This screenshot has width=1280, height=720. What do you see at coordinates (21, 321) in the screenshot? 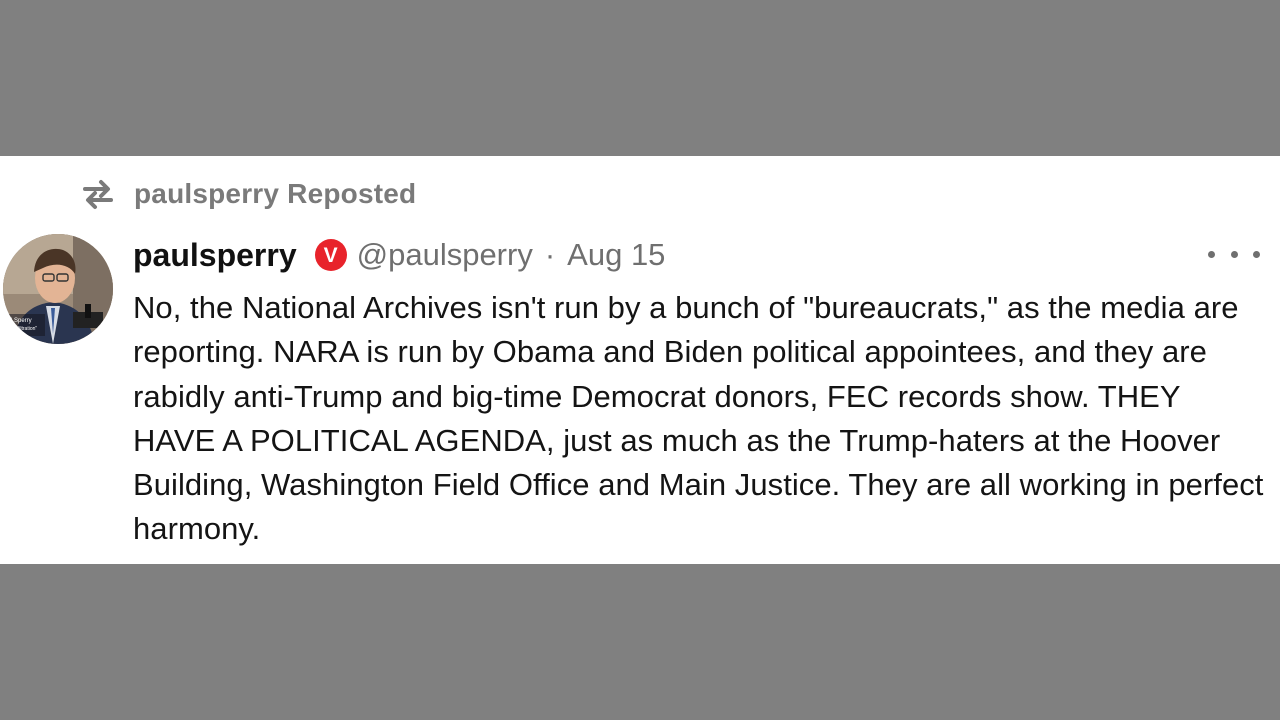
I see `avatar-caption-line1: l Sperry` at bounding box center [21, 321].